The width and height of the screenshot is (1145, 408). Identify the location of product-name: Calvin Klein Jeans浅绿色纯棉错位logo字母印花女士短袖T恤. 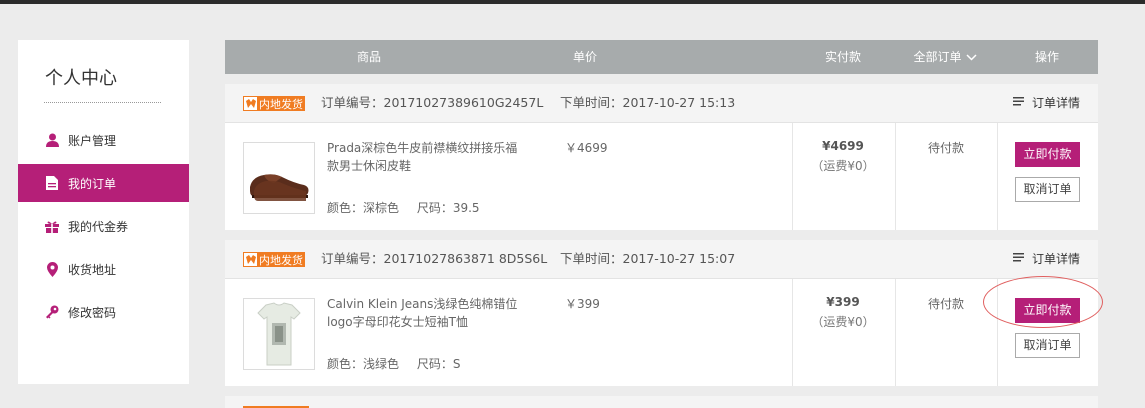
(427, 313).